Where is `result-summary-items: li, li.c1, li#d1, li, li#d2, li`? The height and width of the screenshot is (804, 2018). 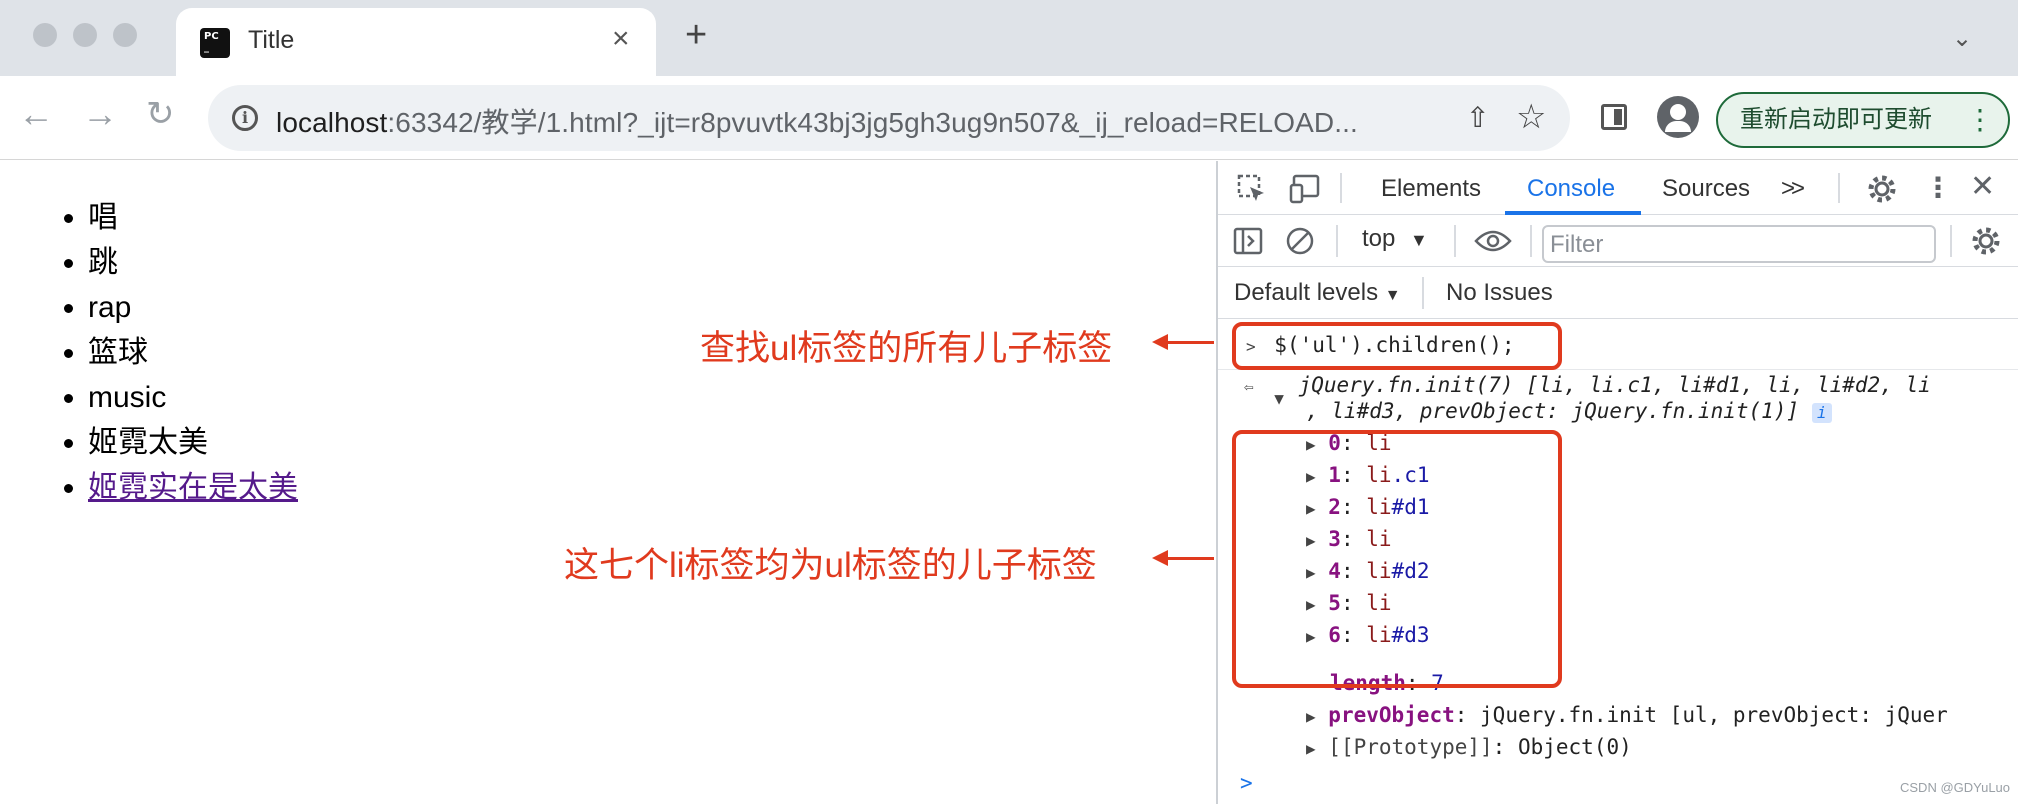 result-summary-items: li, li.c1, li#d1, li, li#d2, li is located at coordinates (1734, 385).